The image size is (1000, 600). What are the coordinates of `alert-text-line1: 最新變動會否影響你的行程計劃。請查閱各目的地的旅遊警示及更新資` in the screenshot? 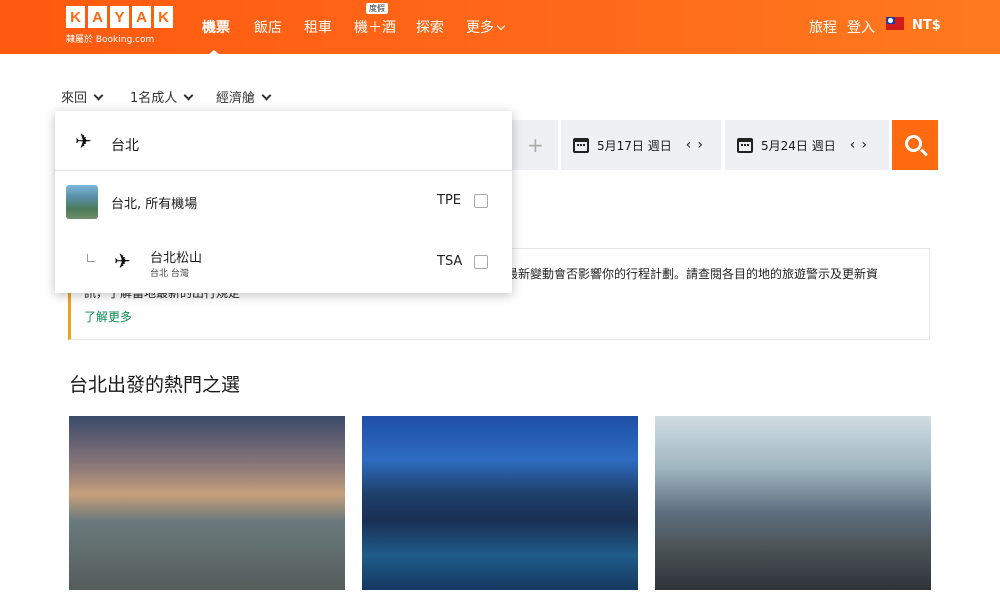 It's located at (692, 274).